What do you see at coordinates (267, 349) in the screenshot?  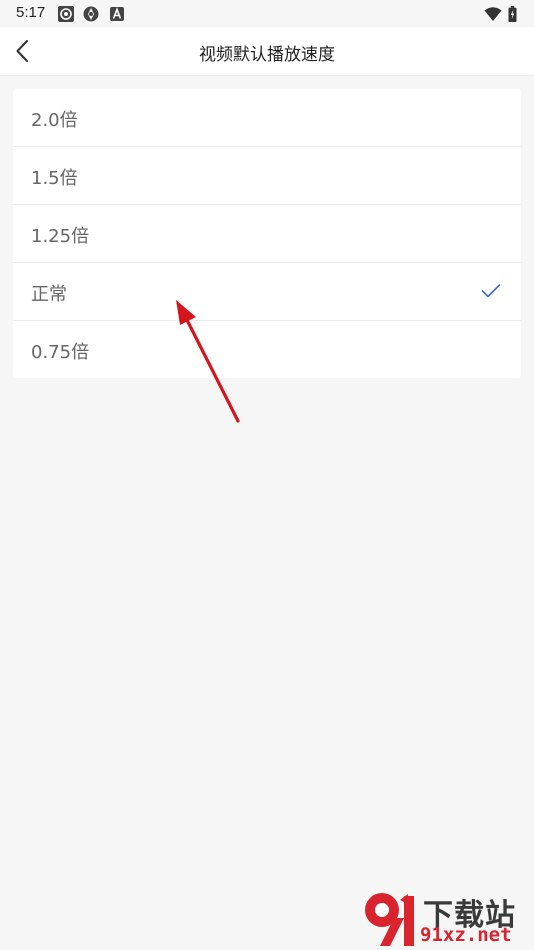 I see `speed-option-0-75x: 0.75倍` at bounding box center [267, 349].